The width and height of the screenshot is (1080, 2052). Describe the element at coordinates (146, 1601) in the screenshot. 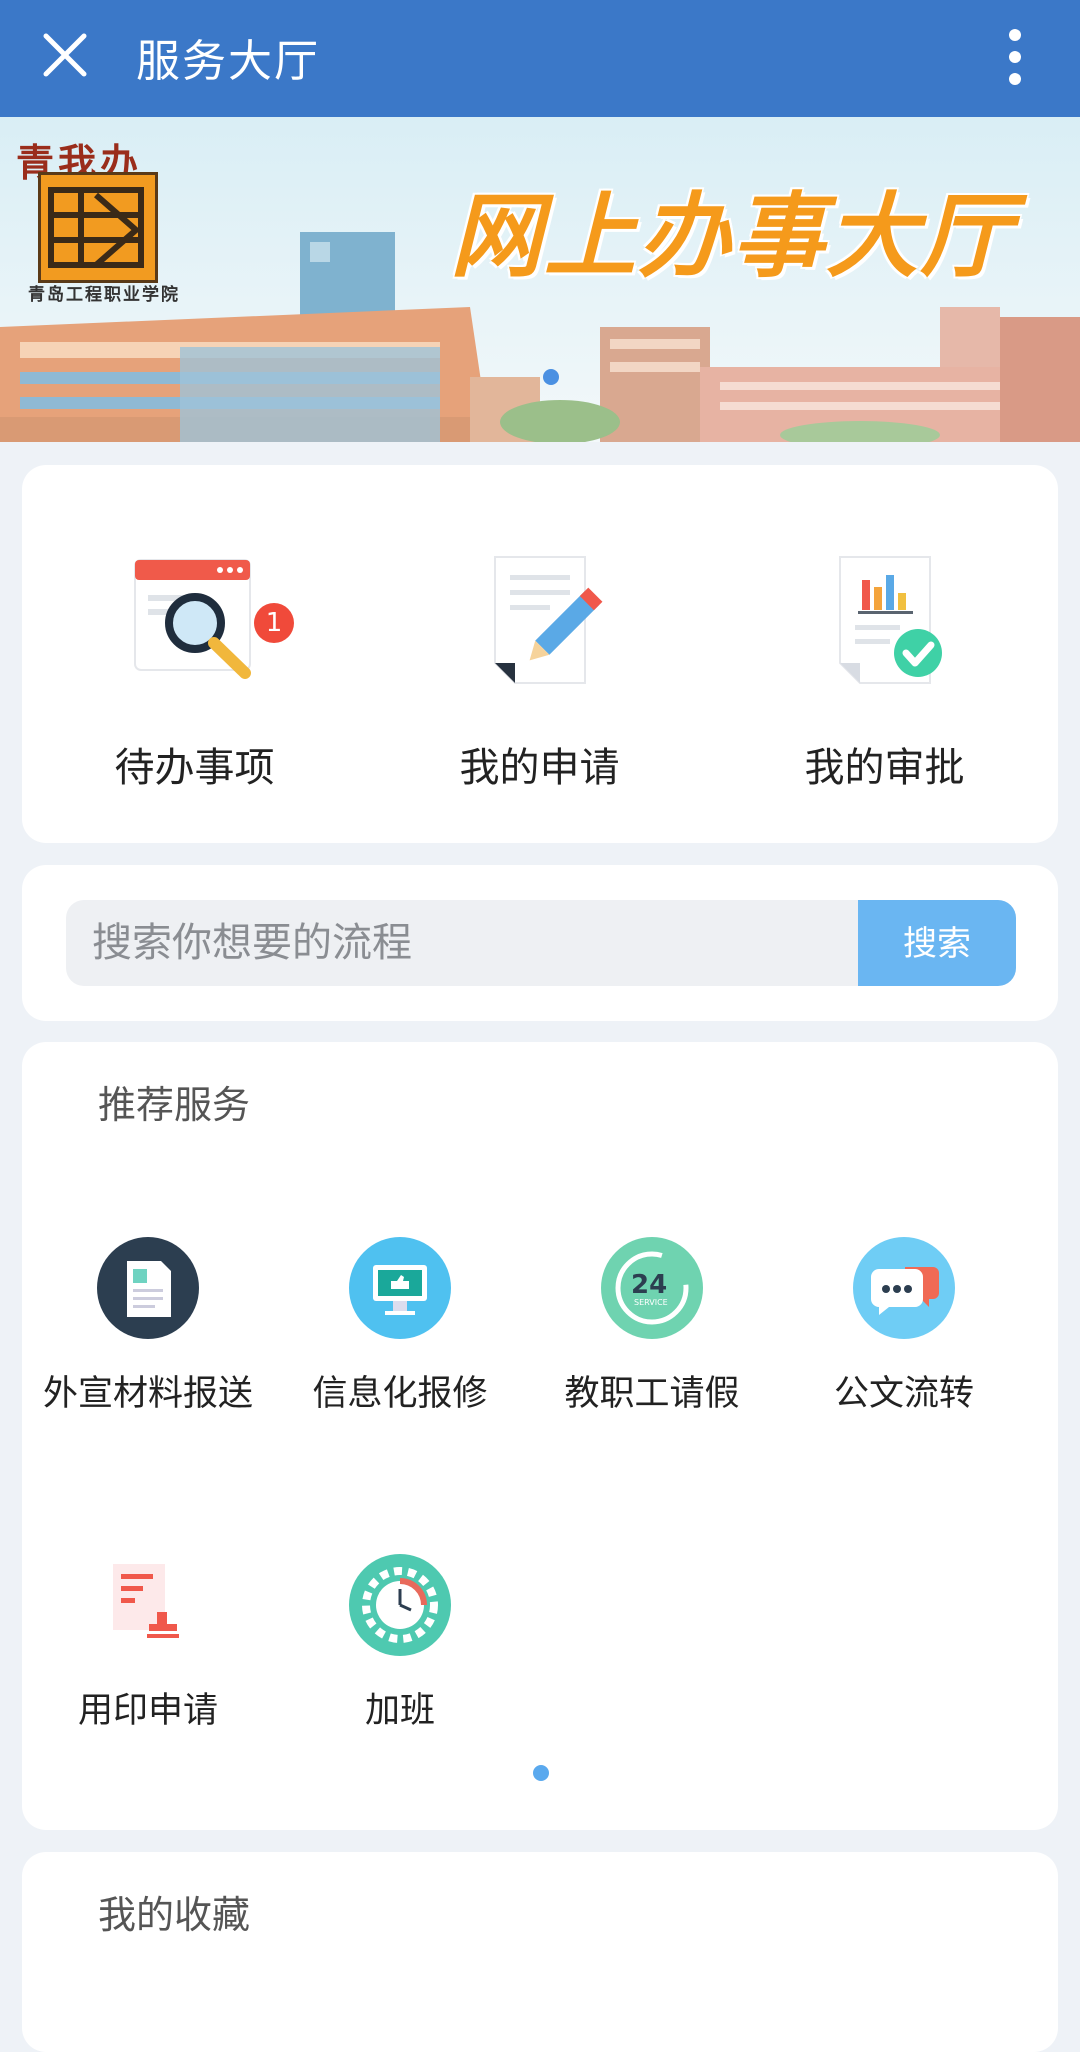

I see `seal-stamp-icon` at that location.